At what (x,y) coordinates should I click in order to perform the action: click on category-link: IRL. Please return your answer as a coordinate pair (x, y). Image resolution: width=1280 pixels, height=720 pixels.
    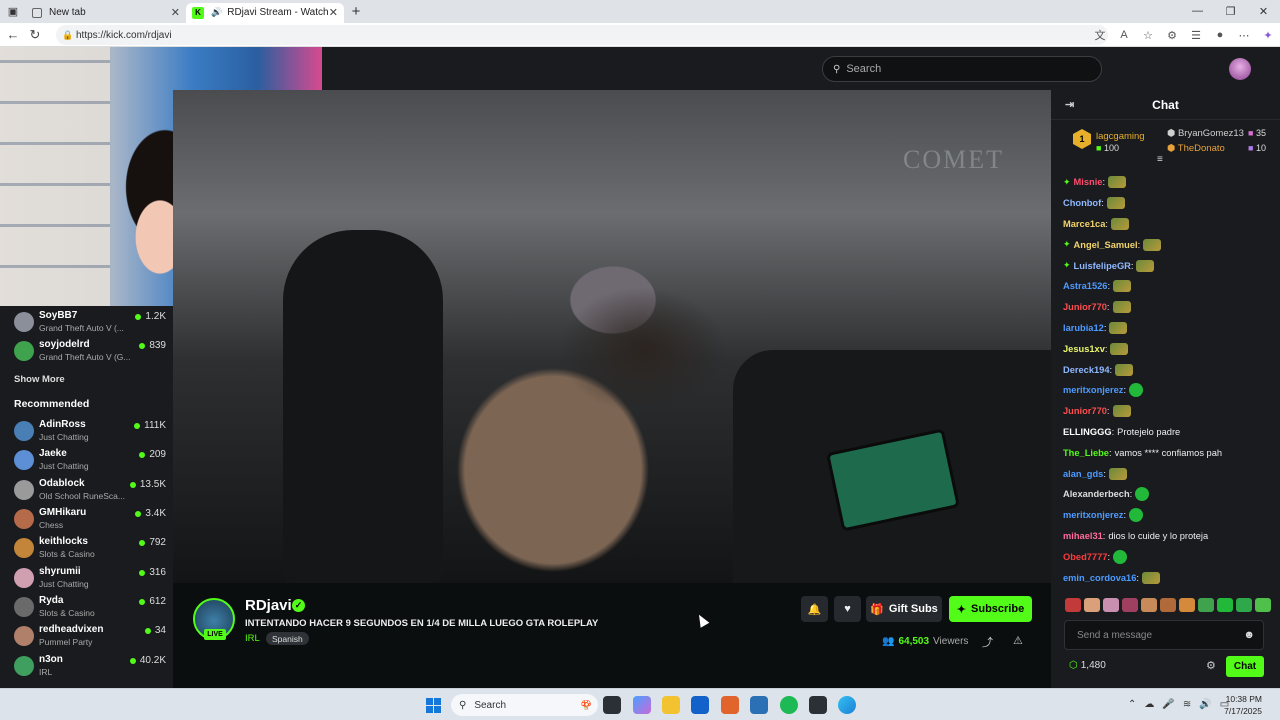
    Looking at the image, I should click on (252, 638).